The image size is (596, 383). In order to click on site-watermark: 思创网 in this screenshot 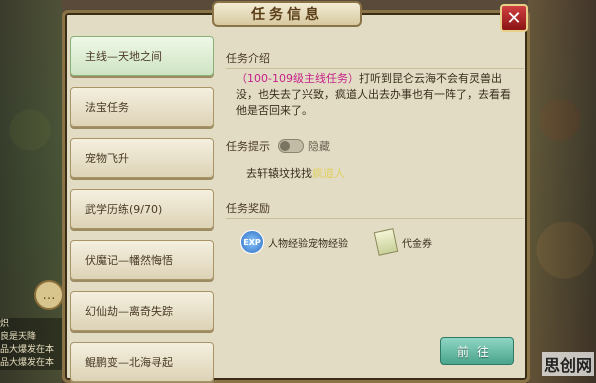, I will do `click(568, 364)`.